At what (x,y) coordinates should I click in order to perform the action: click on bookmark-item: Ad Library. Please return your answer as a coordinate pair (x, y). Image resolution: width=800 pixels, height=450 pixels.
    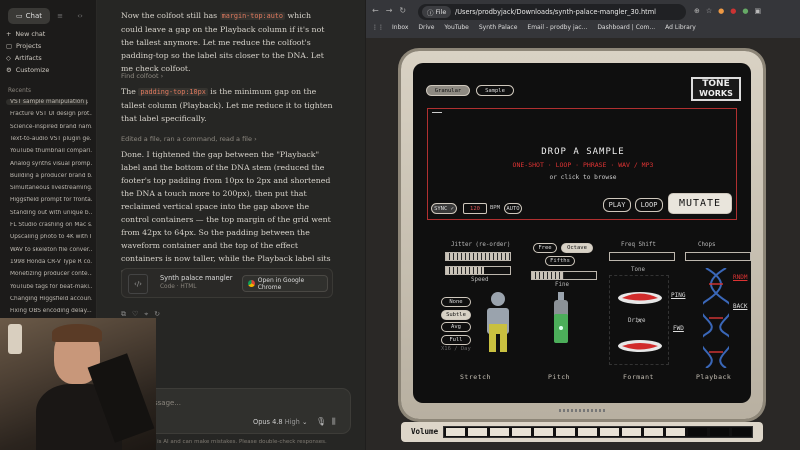
    Looking at the image, I should click on (680, 27).